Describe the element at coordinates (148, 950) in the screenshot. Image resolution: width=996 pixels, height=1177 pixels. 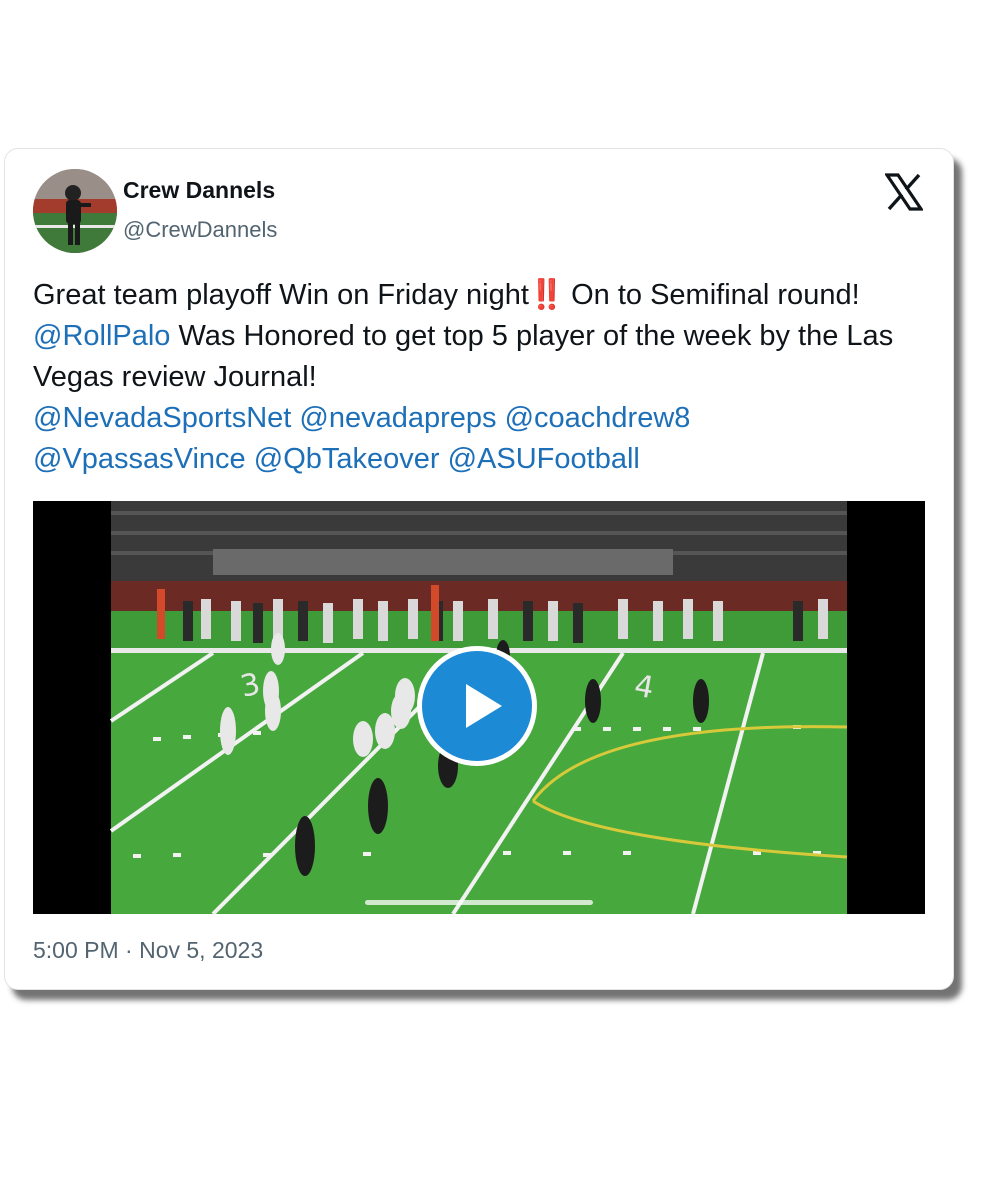
I see `tweet-timestamp: 5:00 PM · Nov 5, 2023` at that location.